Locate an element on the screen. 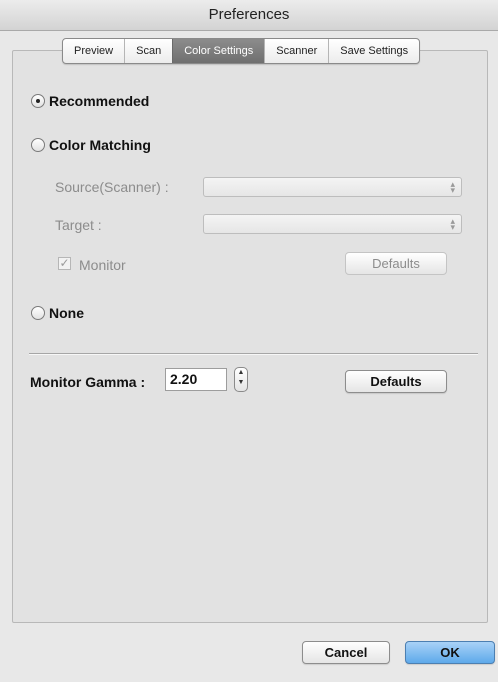 The image size is (498, 682). tab-save-settings: Save Settings is located at coordinates (373, 51).